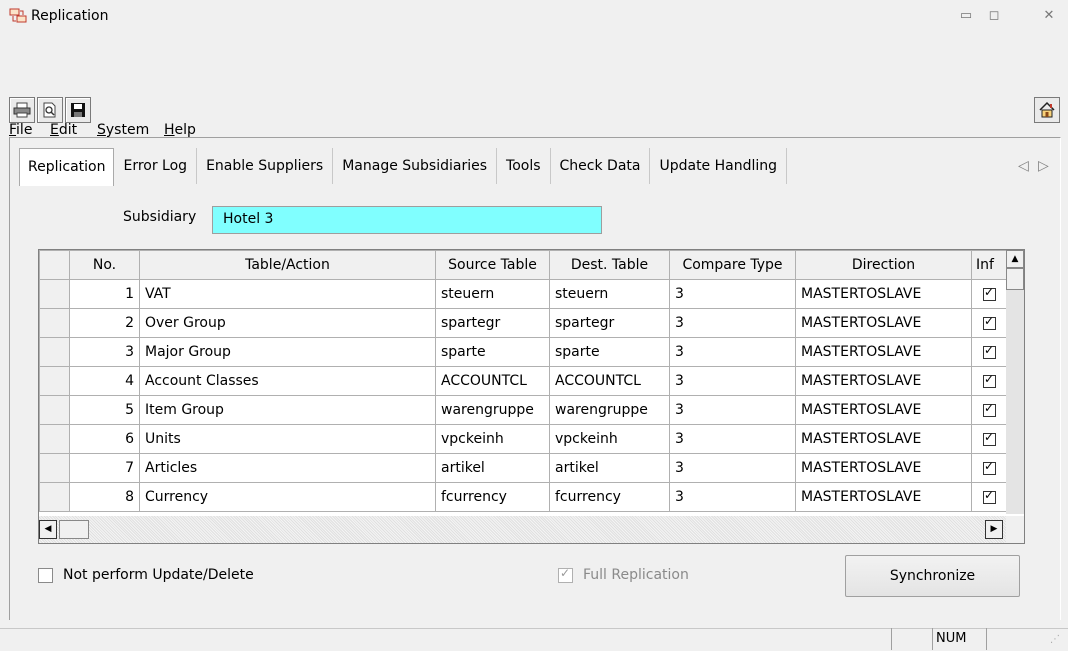  Describe the element at coordinates (78, 110) in the screenshot. I see `save-button` at that location.